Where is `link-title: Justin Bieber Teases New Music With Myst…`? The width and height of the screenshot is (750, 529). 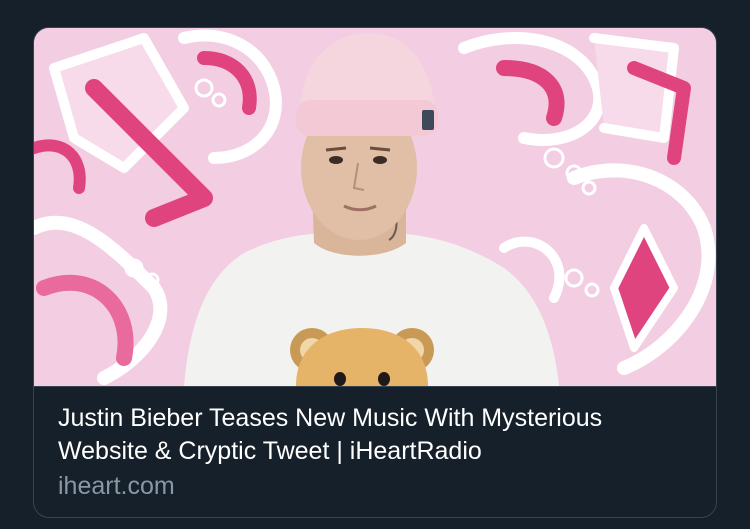
link-title: Justin Bieber Teases New Music With Myst… is located at coordinates (376, 435).